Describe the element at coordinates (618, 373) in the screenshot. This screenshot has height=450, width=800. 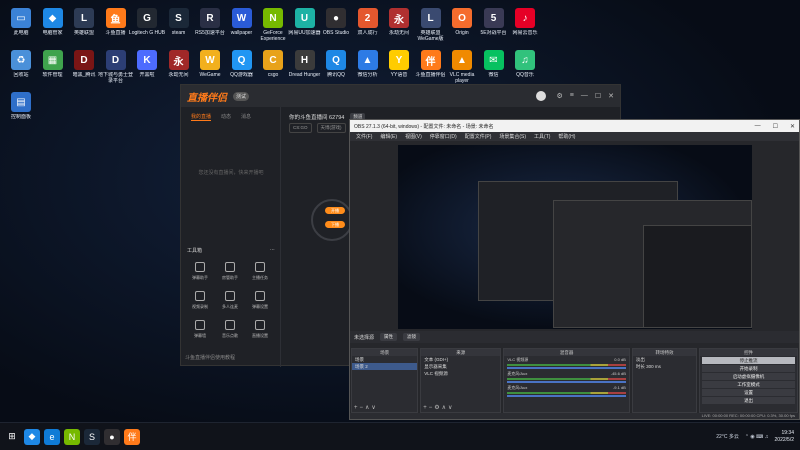
I see `channel-db: -45.6 dB` at that location.